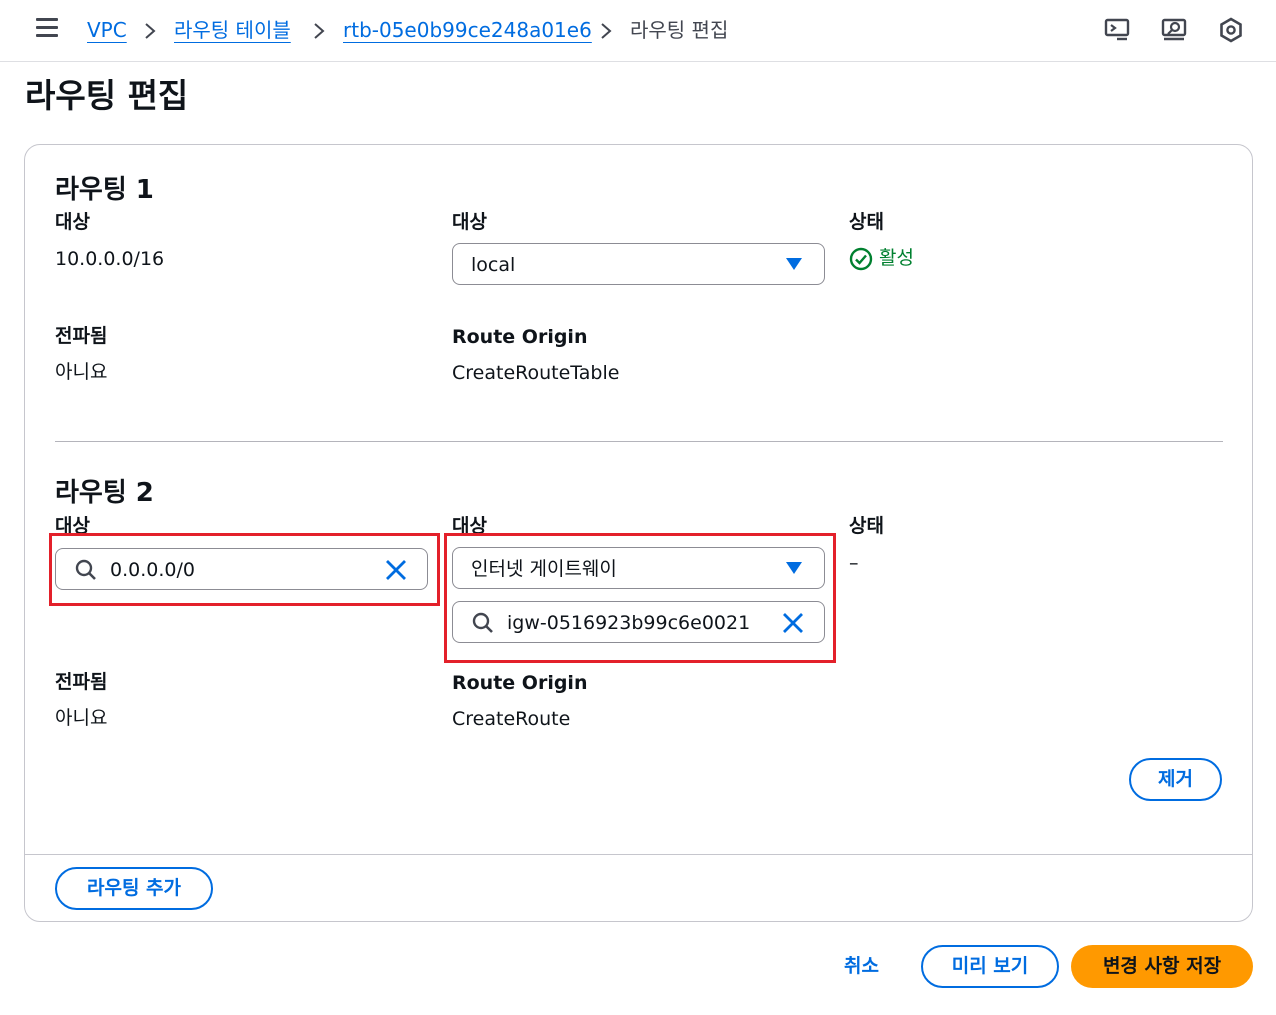 Image resolution: width=1276 pixels, height=1015 pixels. Describe the element at coordinates (81, 718) in the screenshot. I see `route-2-propagated-value: 아니요` at that location.